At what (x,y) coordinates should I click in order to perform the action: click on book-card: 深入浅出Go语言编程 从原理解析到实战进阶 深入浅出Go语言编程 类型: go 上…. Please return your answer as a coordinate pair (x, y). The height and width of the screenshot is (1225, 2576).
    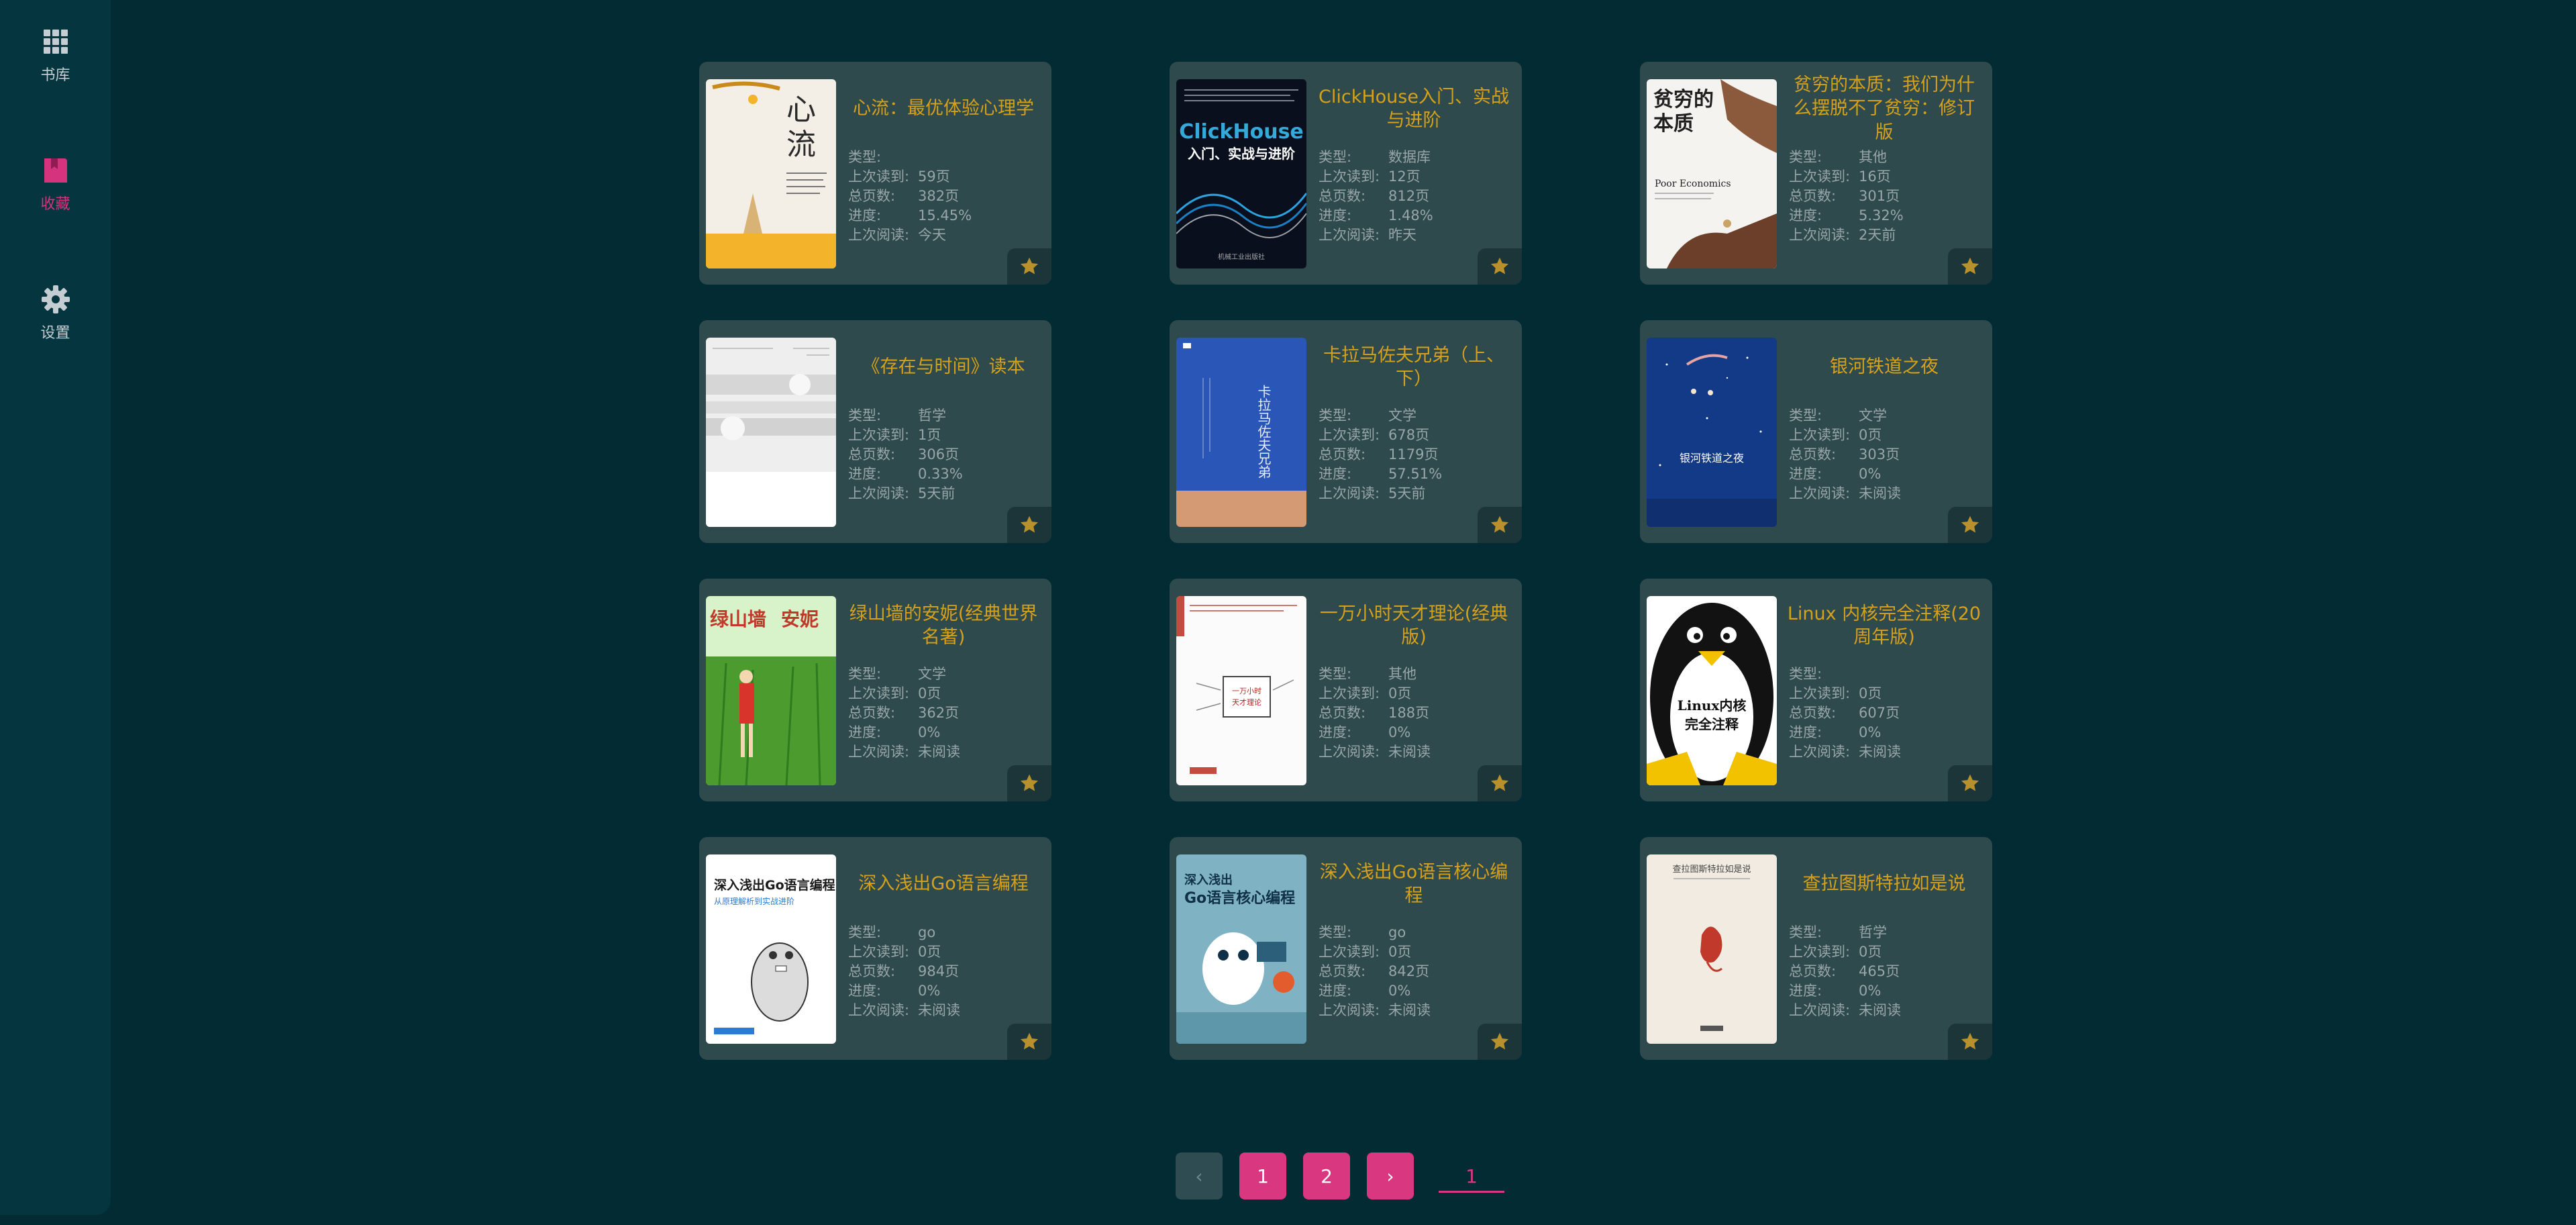
    Looking at the image, I should click on (875, 949).